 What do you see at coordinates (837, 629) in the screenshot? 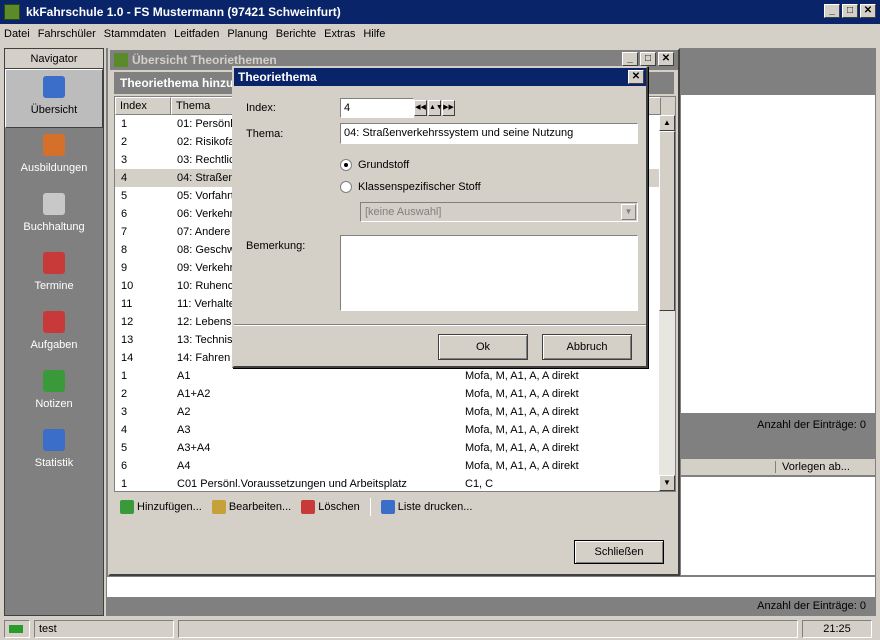
I see `status-time: 21:25` at bounding box center [837, 629].